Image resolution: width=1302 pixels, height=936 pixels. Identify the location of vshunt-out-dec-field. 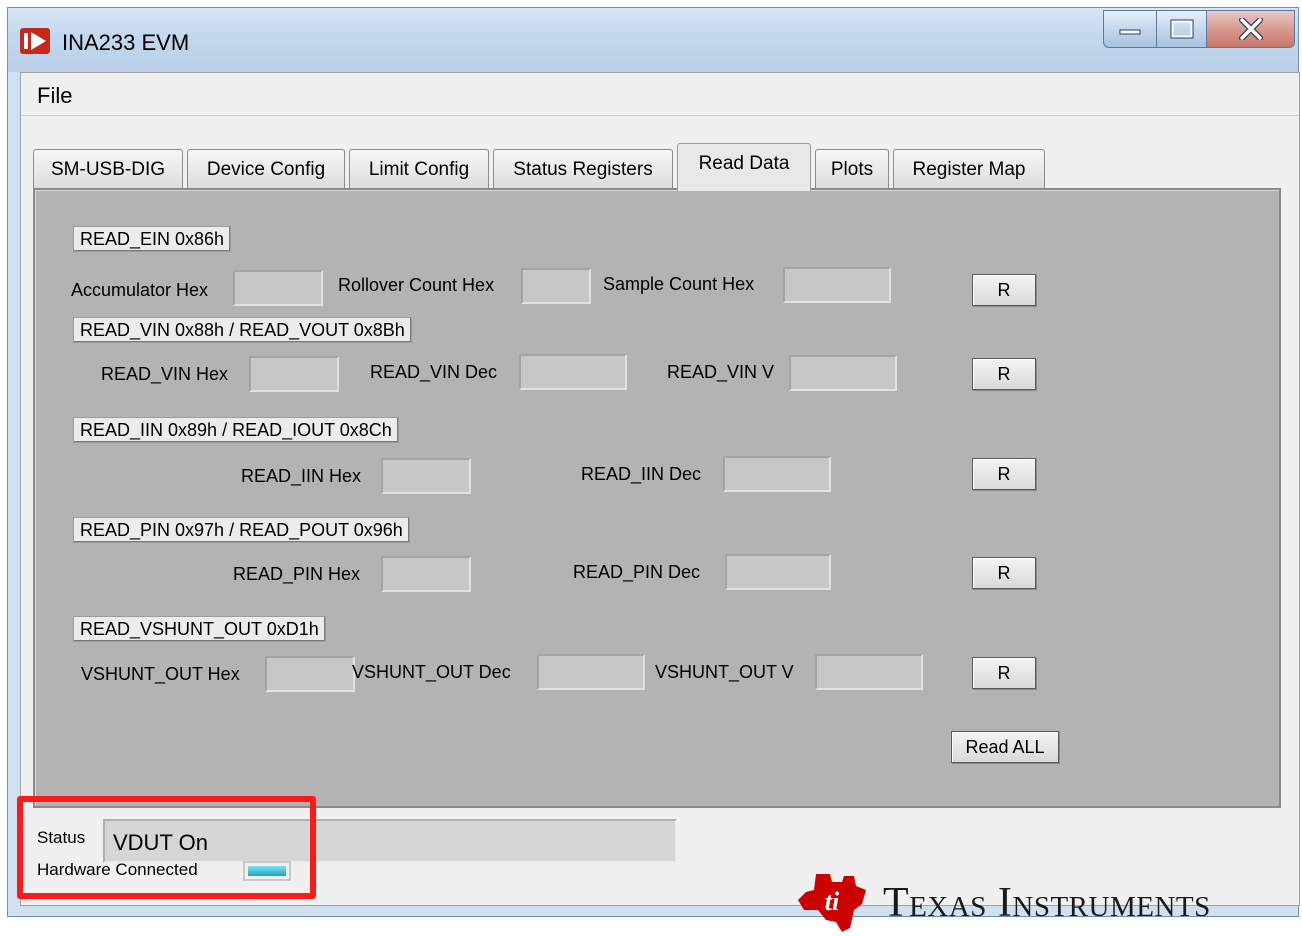
(591, 672).